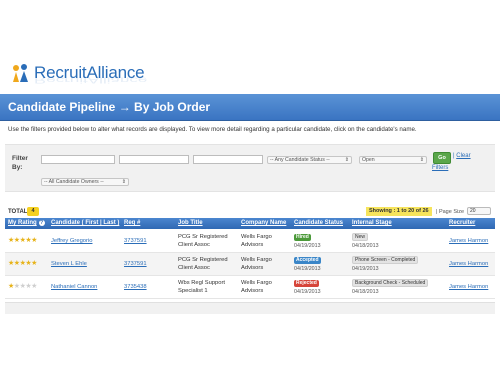  What do you see at coordinates (193, 291) in the screenshot?
I see `job-title-line2: Specialist 1` at bounding box center [193, 291].